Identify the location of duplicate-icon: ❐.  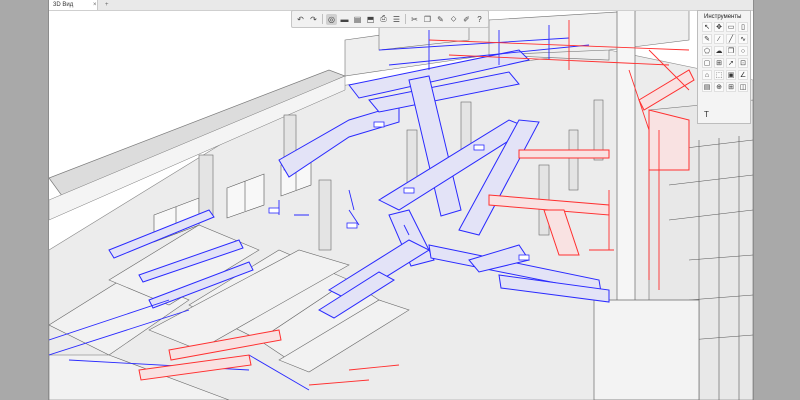
(427, 19).